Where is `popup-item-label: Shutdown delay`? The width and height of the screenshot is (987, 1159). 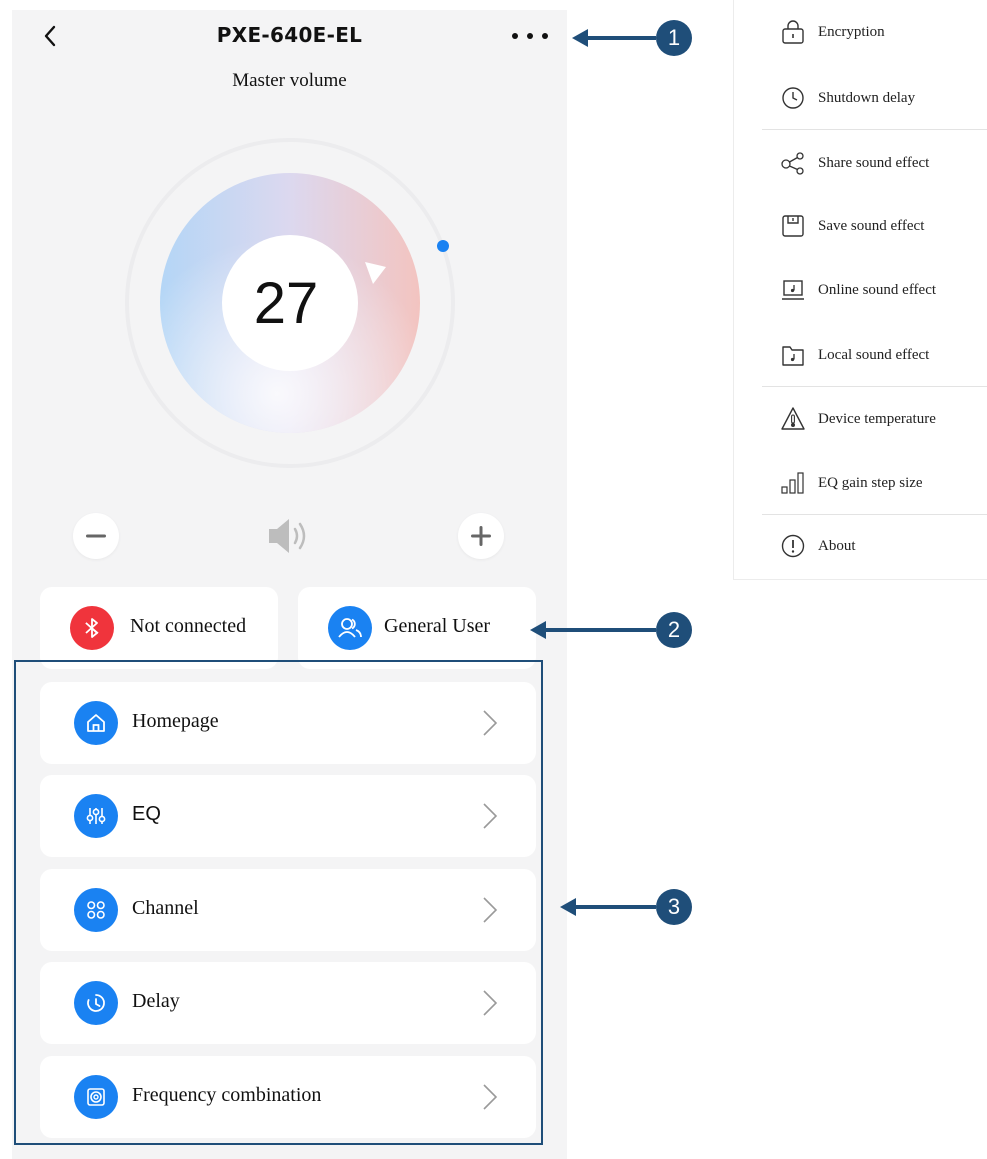
popup-item-label: Shutdown delay is located at coordinates (867, 97).